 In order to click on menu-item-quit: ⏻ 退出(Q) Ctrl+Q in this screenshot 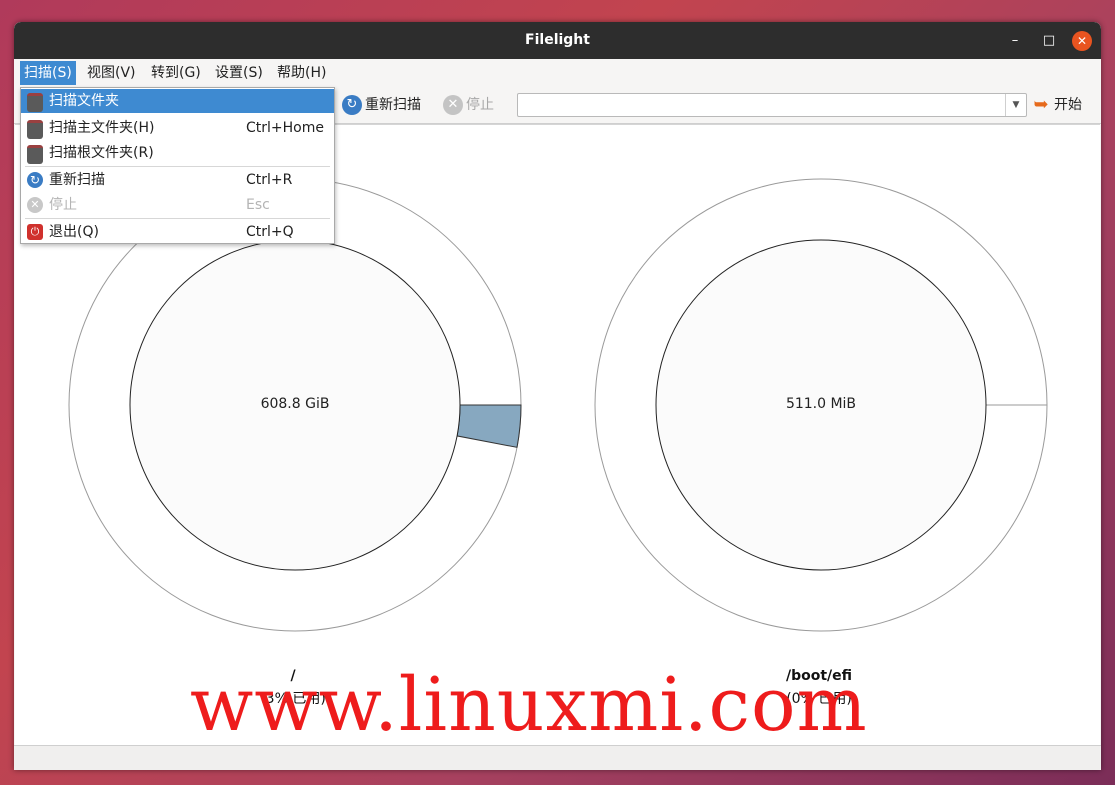, I will do `click(177, 232)`.